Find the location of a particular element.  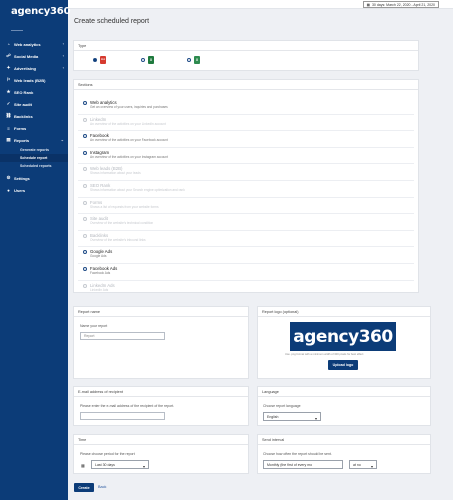

sidebar-subitem-generate-reports: Generate reports is located at coordinates (34, 150).